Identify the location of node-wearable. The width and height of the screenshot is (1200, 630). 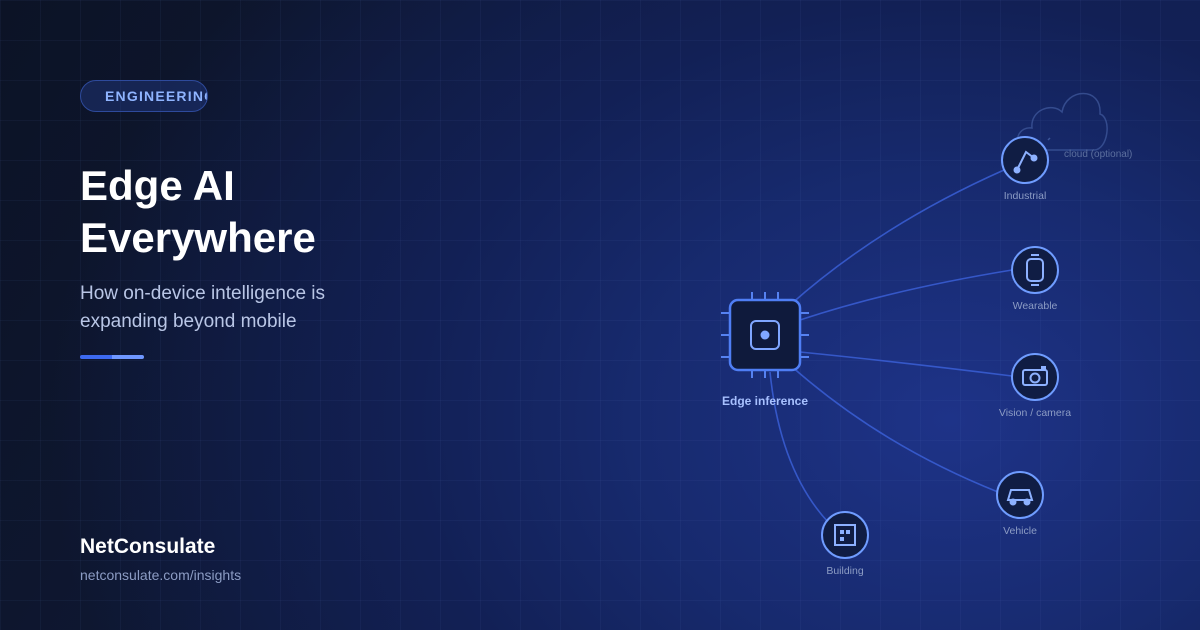
(1035, 270).